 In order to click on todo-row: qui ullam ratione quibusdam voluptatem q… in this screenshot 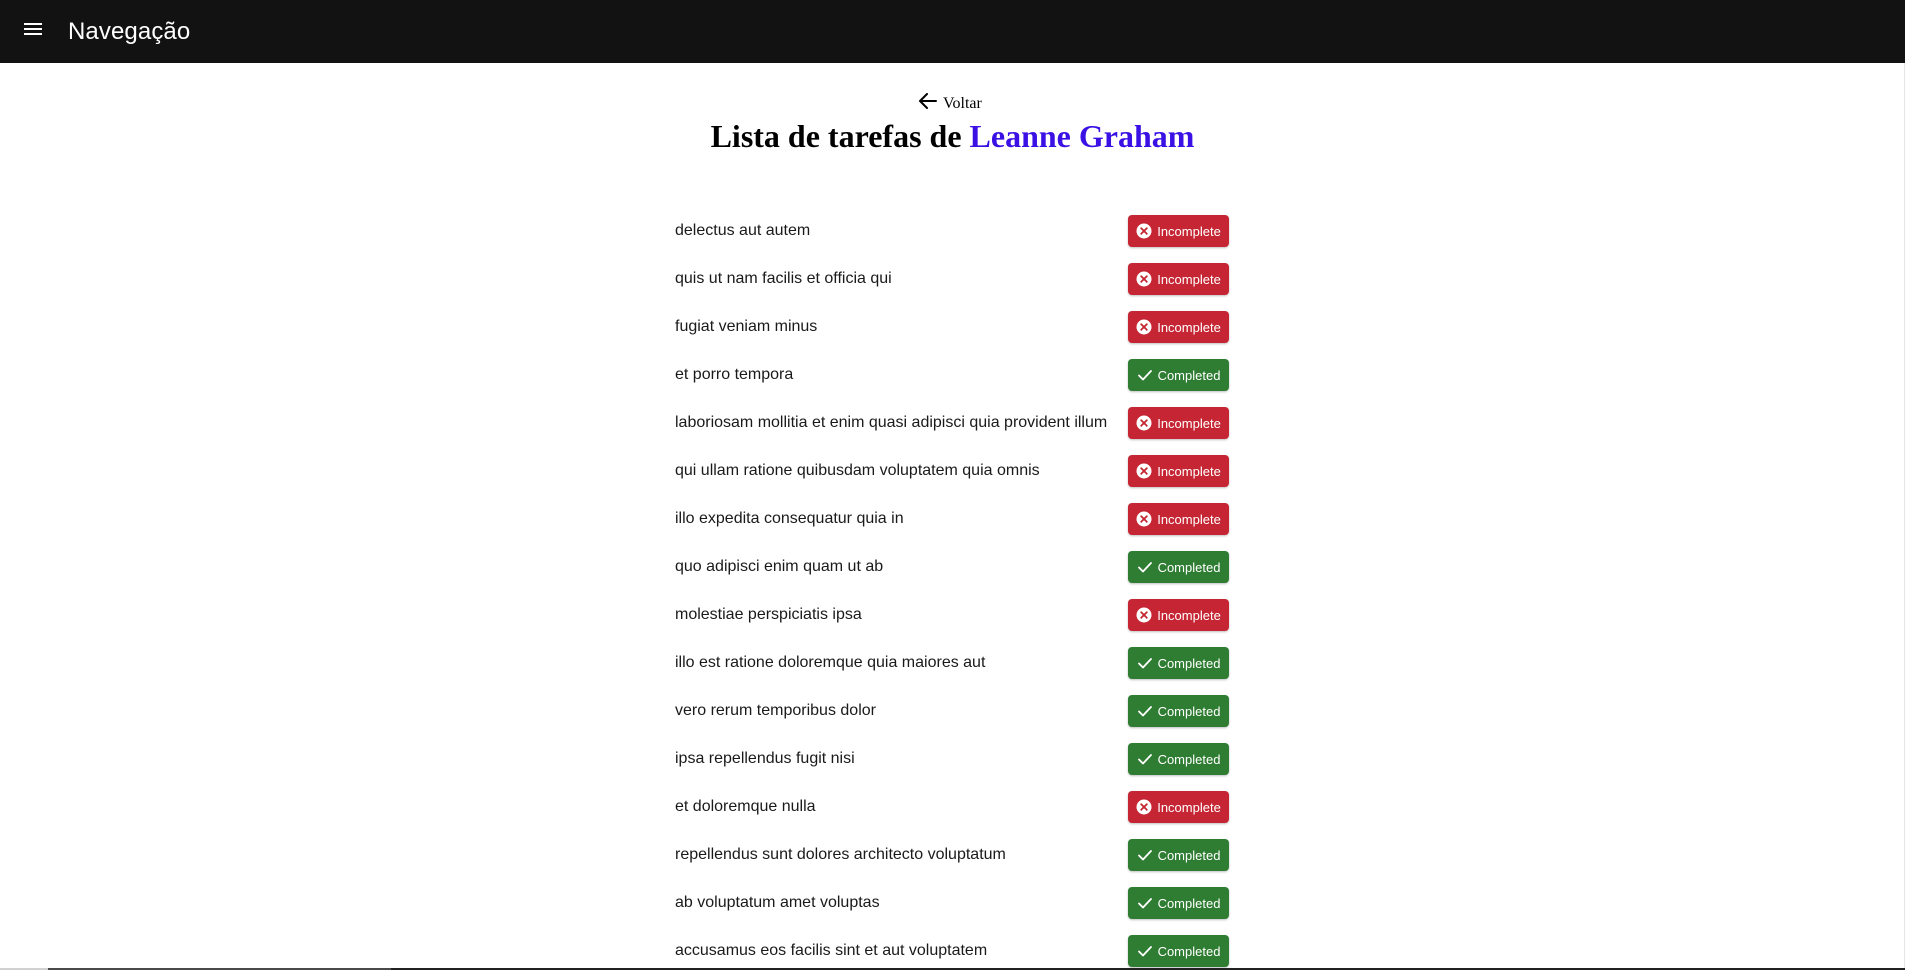, I will do `click(952, 471)`.